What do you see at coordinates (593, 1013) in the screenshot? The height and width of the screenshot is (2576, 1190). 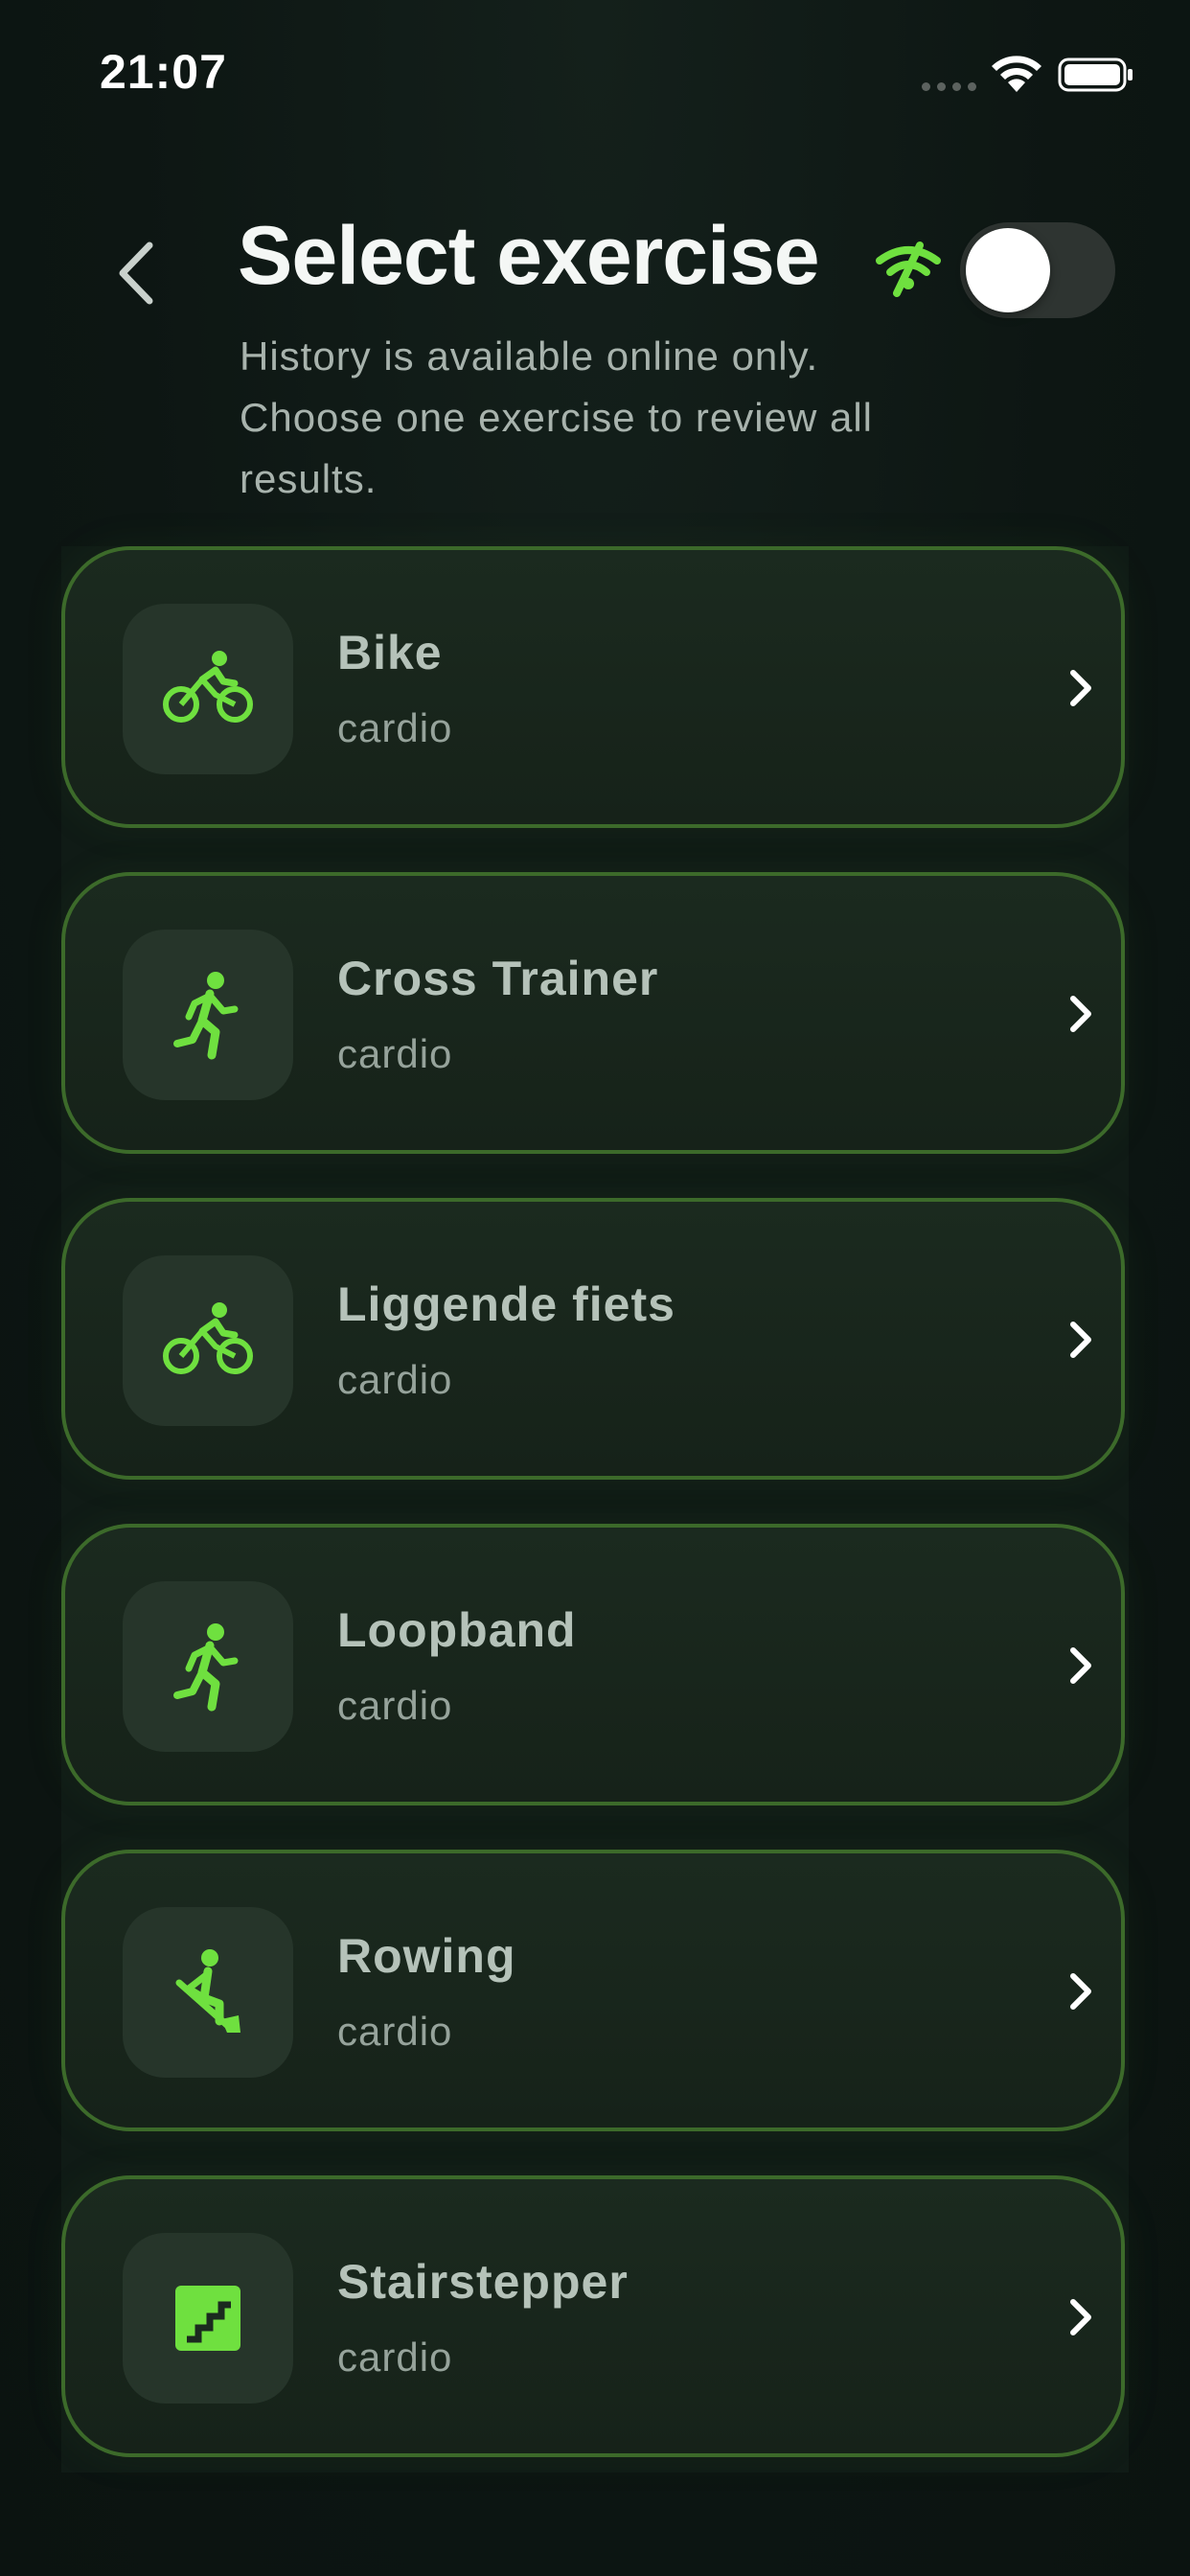 I see `exercise-card-cross-trainer: Cross Trainer cardio` at bounding box center [593, 1013].